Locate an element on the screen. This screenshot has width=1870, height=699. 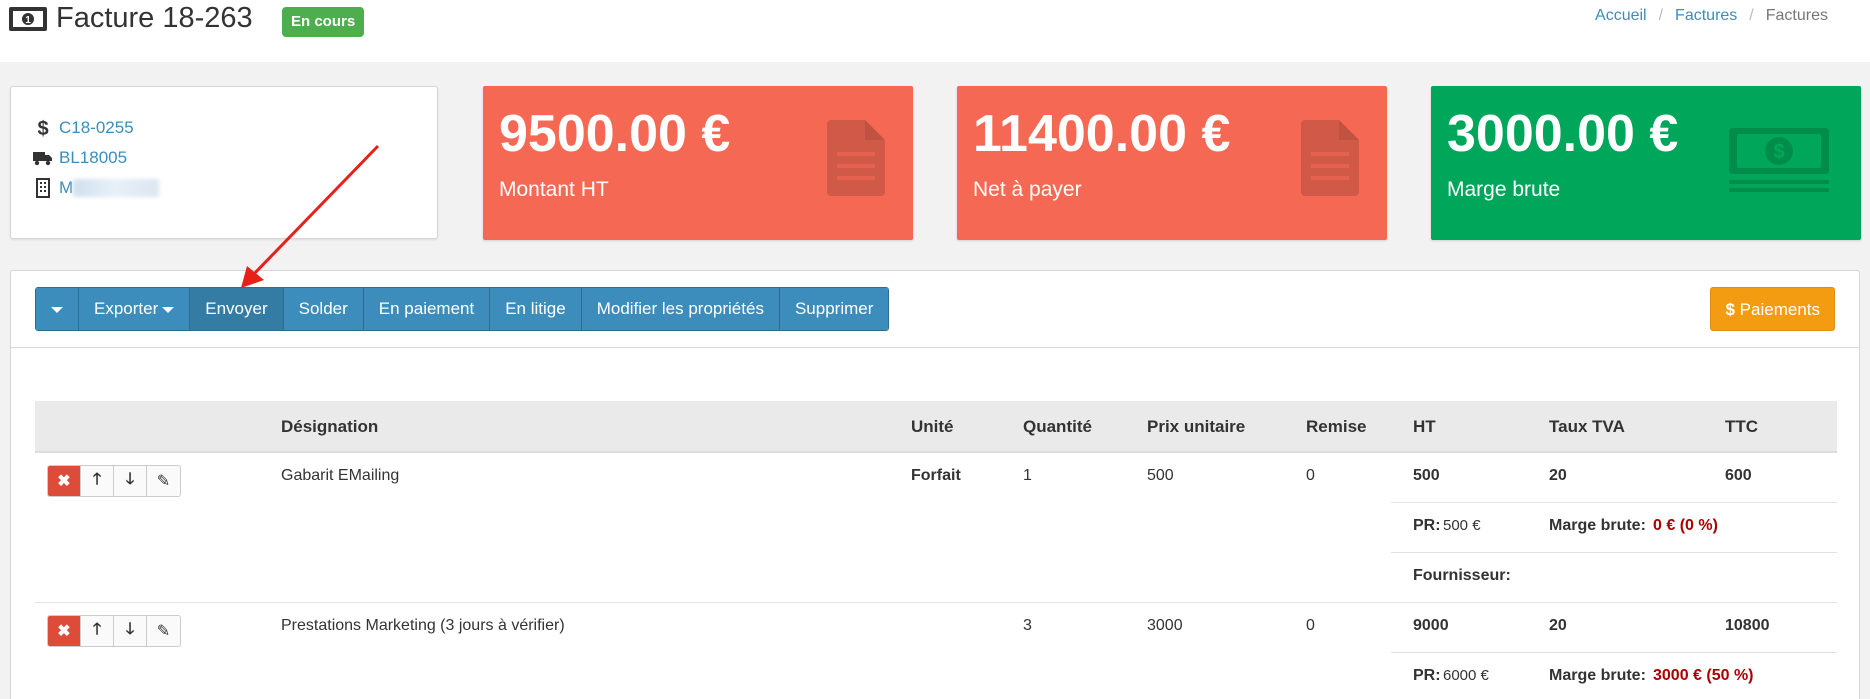
toolbar-dropdown-button is located at coordinates (57, 309).